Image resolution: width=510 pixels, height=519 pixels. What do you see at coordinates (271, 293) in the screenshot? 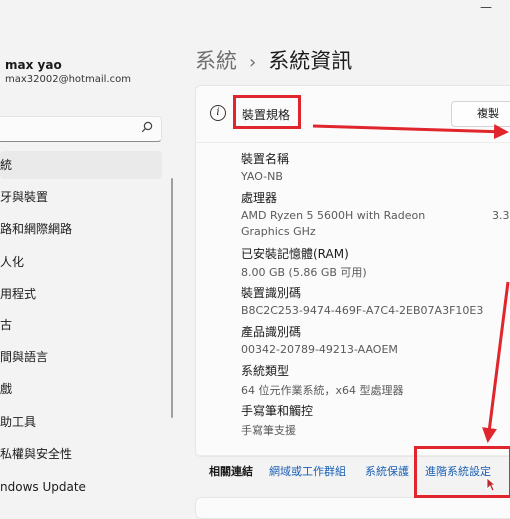
I see `device-id-label: 裝置識別碼` at bounding box center [271, 293].